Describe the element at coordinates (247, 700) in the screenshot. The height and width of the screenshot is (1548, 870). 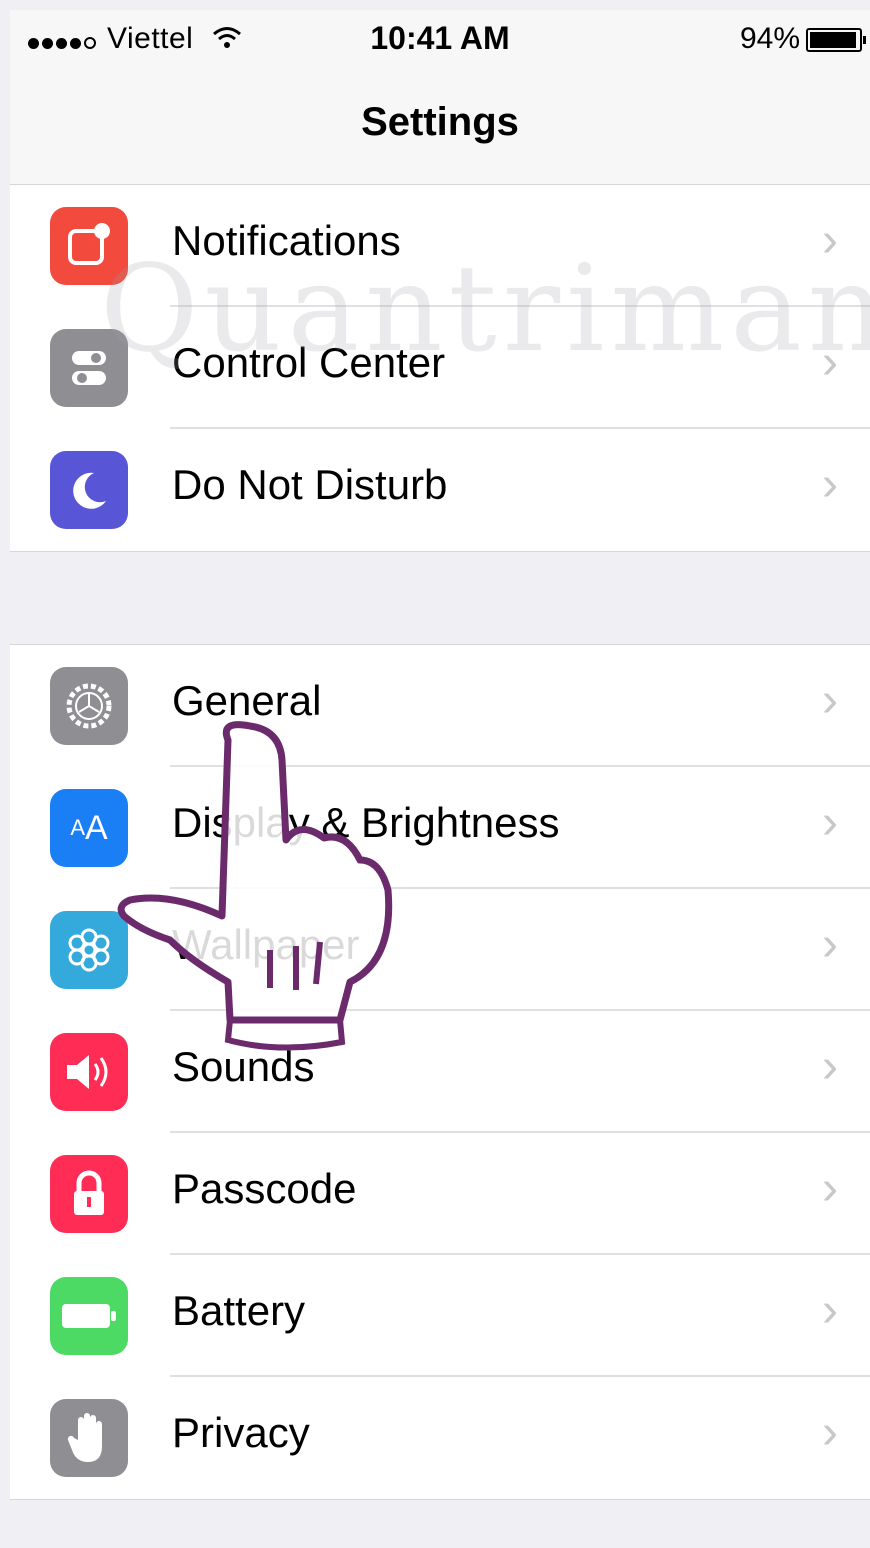
I see `row-label: General` at that location.